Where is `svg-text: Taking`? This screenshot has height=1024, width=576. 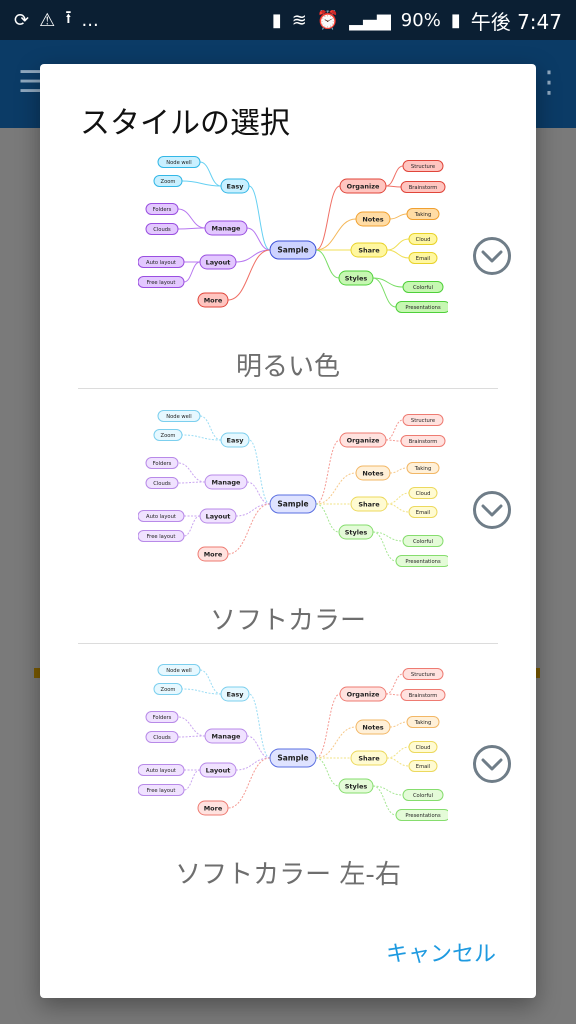 svg-text: Taking is located at coordinates (423, 215).